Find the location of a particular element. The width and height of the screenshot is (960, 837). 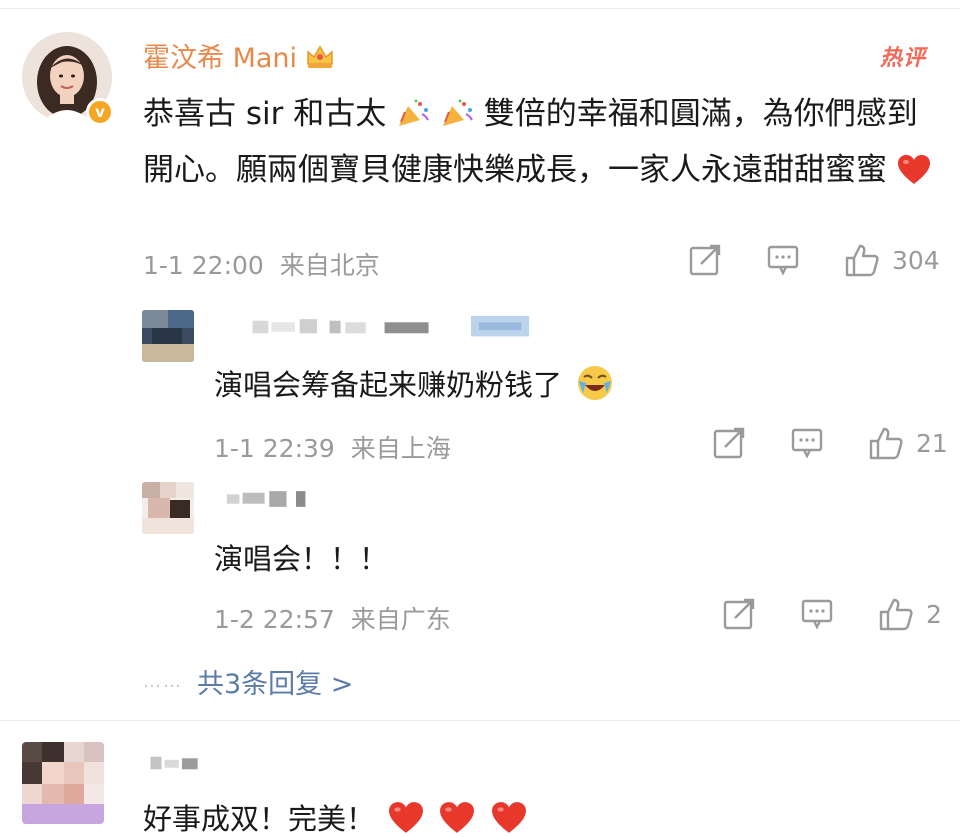

hot-comment-badge: 热评 is located at coordinates (903, 58).